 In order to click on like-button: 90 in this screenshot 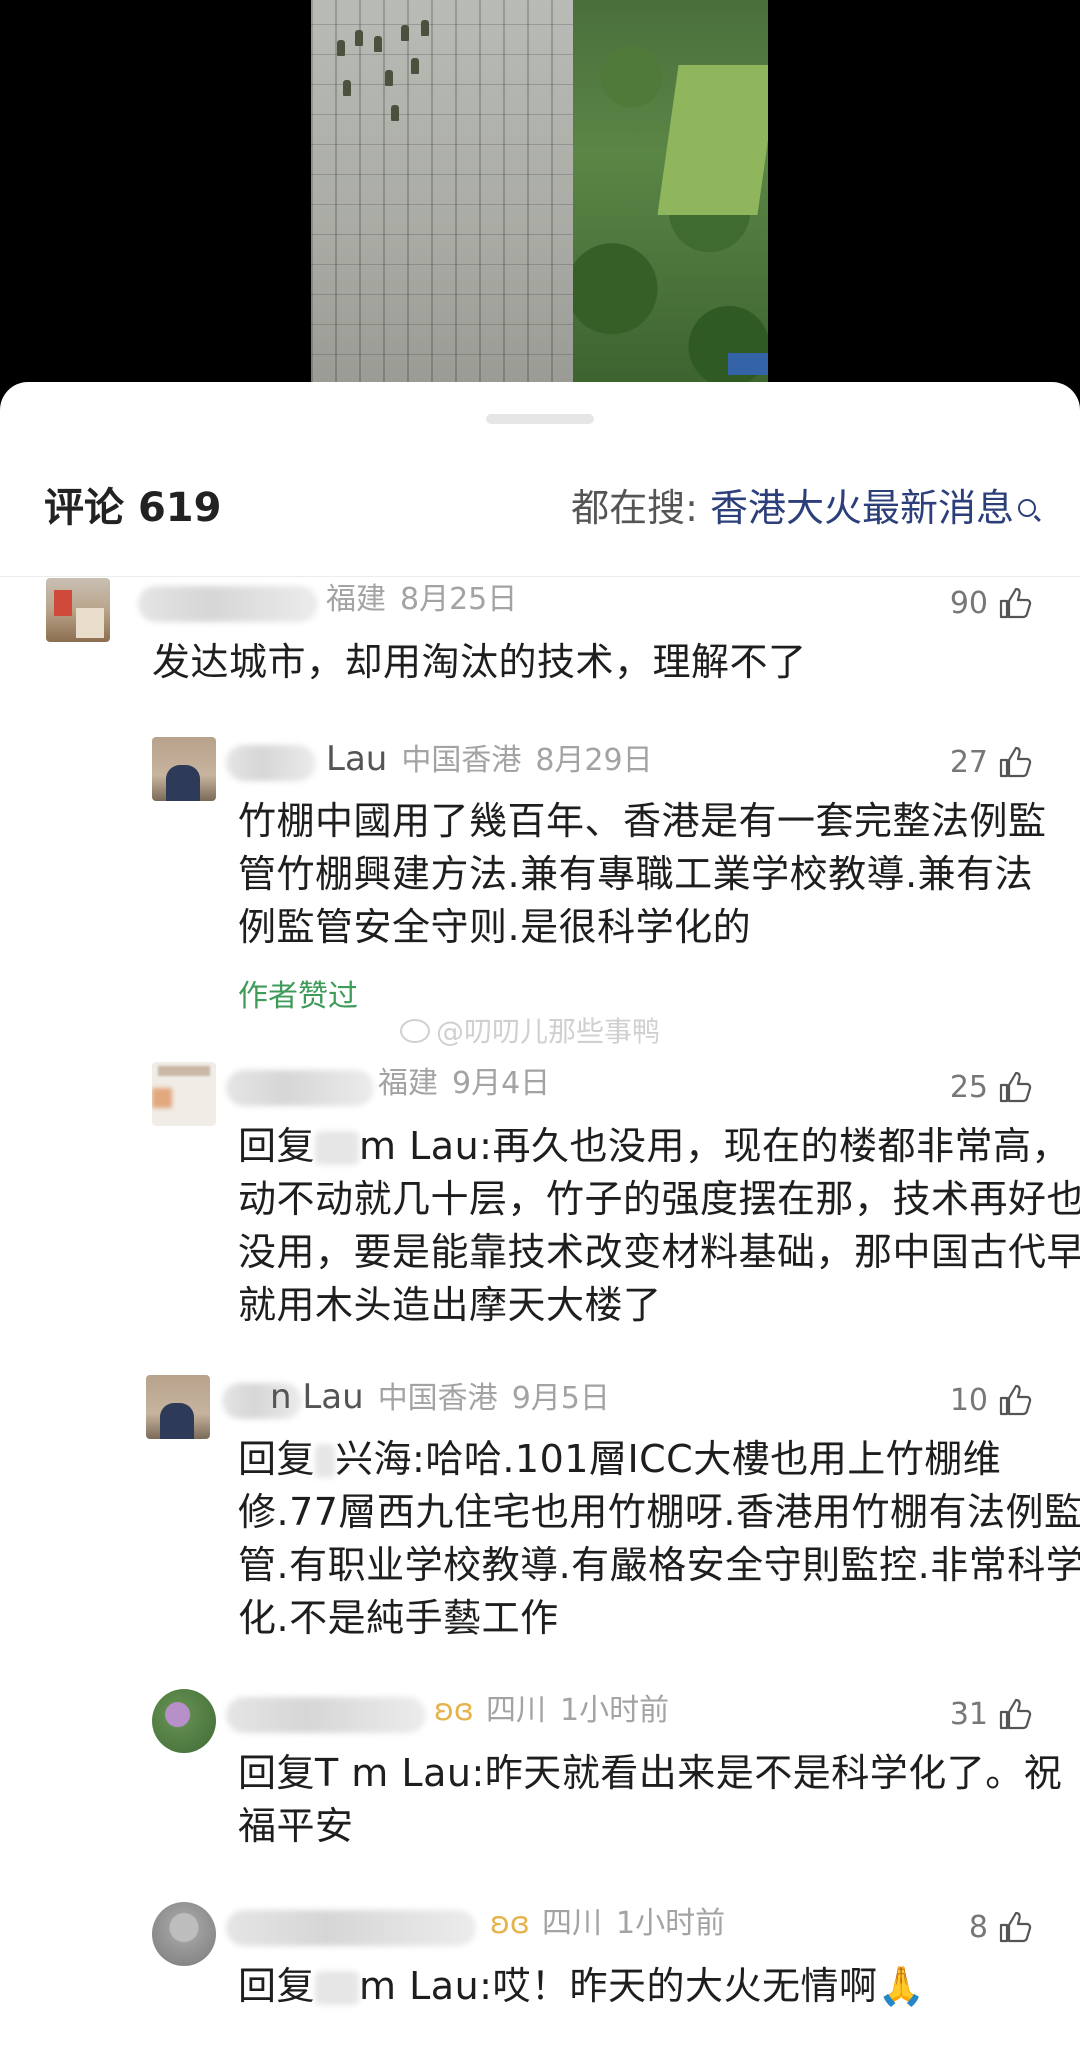, I will do `click(991, 604)`.